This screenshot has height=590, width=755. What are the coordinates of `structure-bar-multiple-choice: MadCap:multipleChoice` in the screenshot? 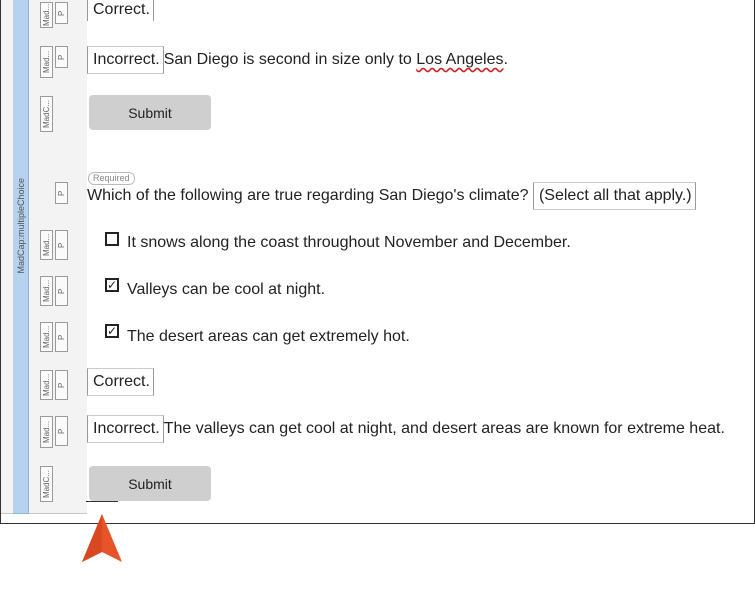 It's located at (21, 257).